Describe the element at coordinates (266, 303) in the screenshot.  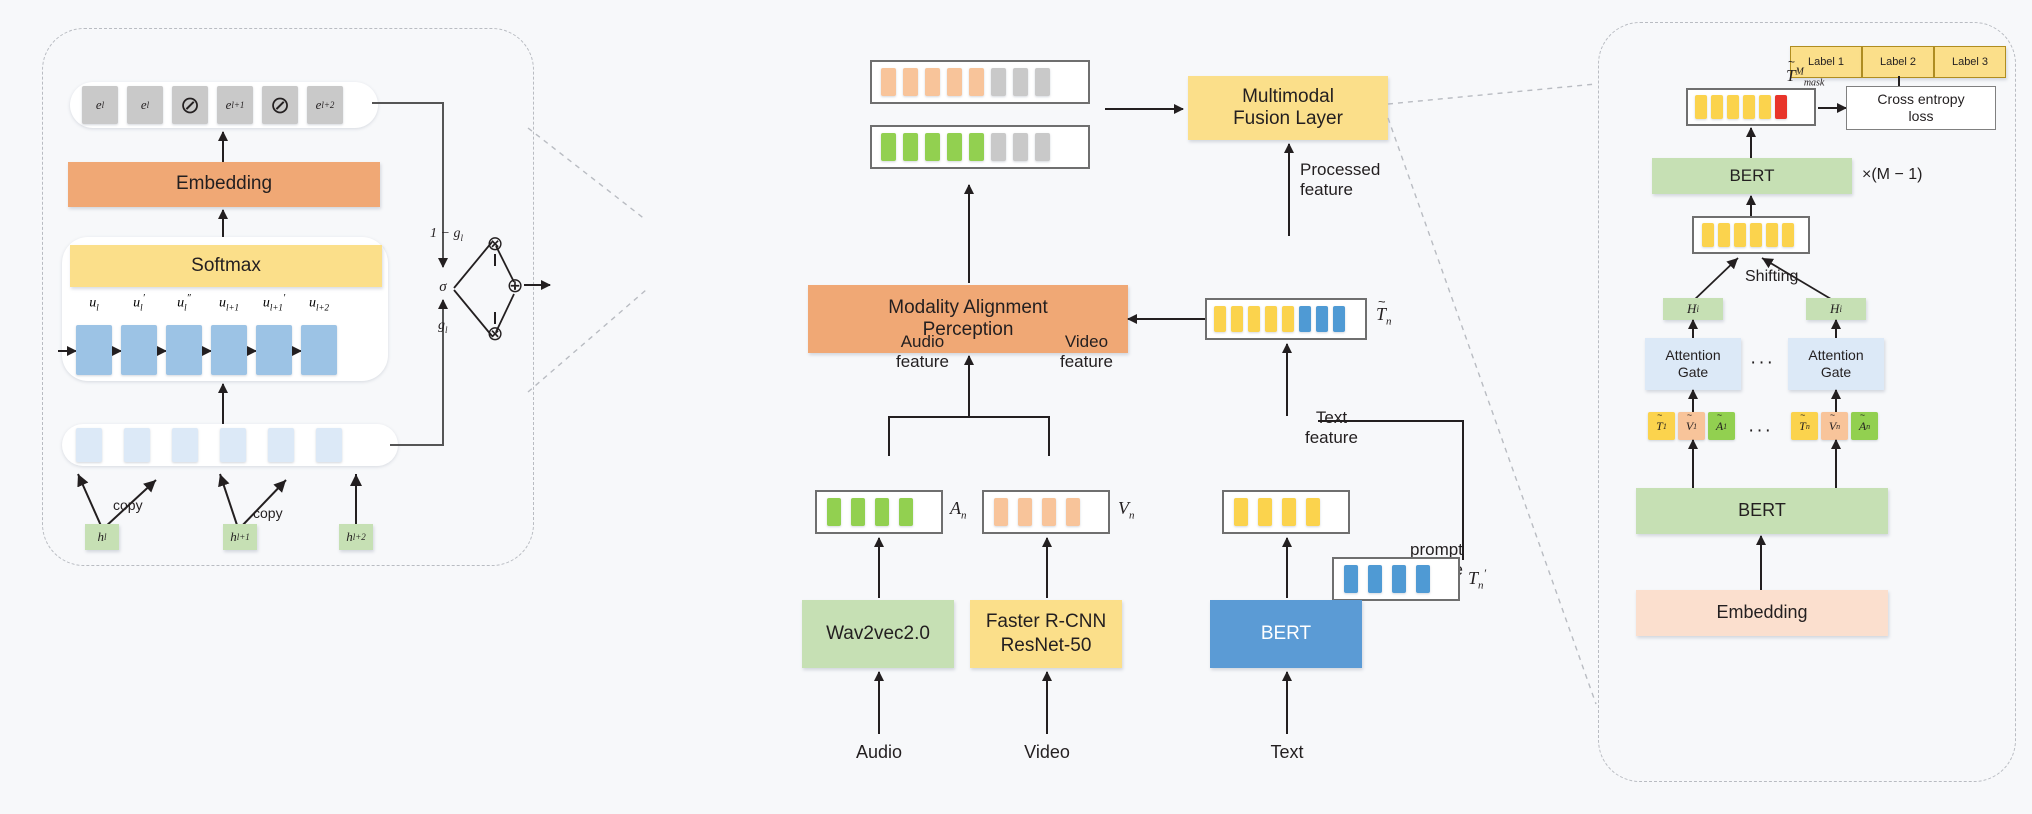
I see `u-symbol: u` at that location.